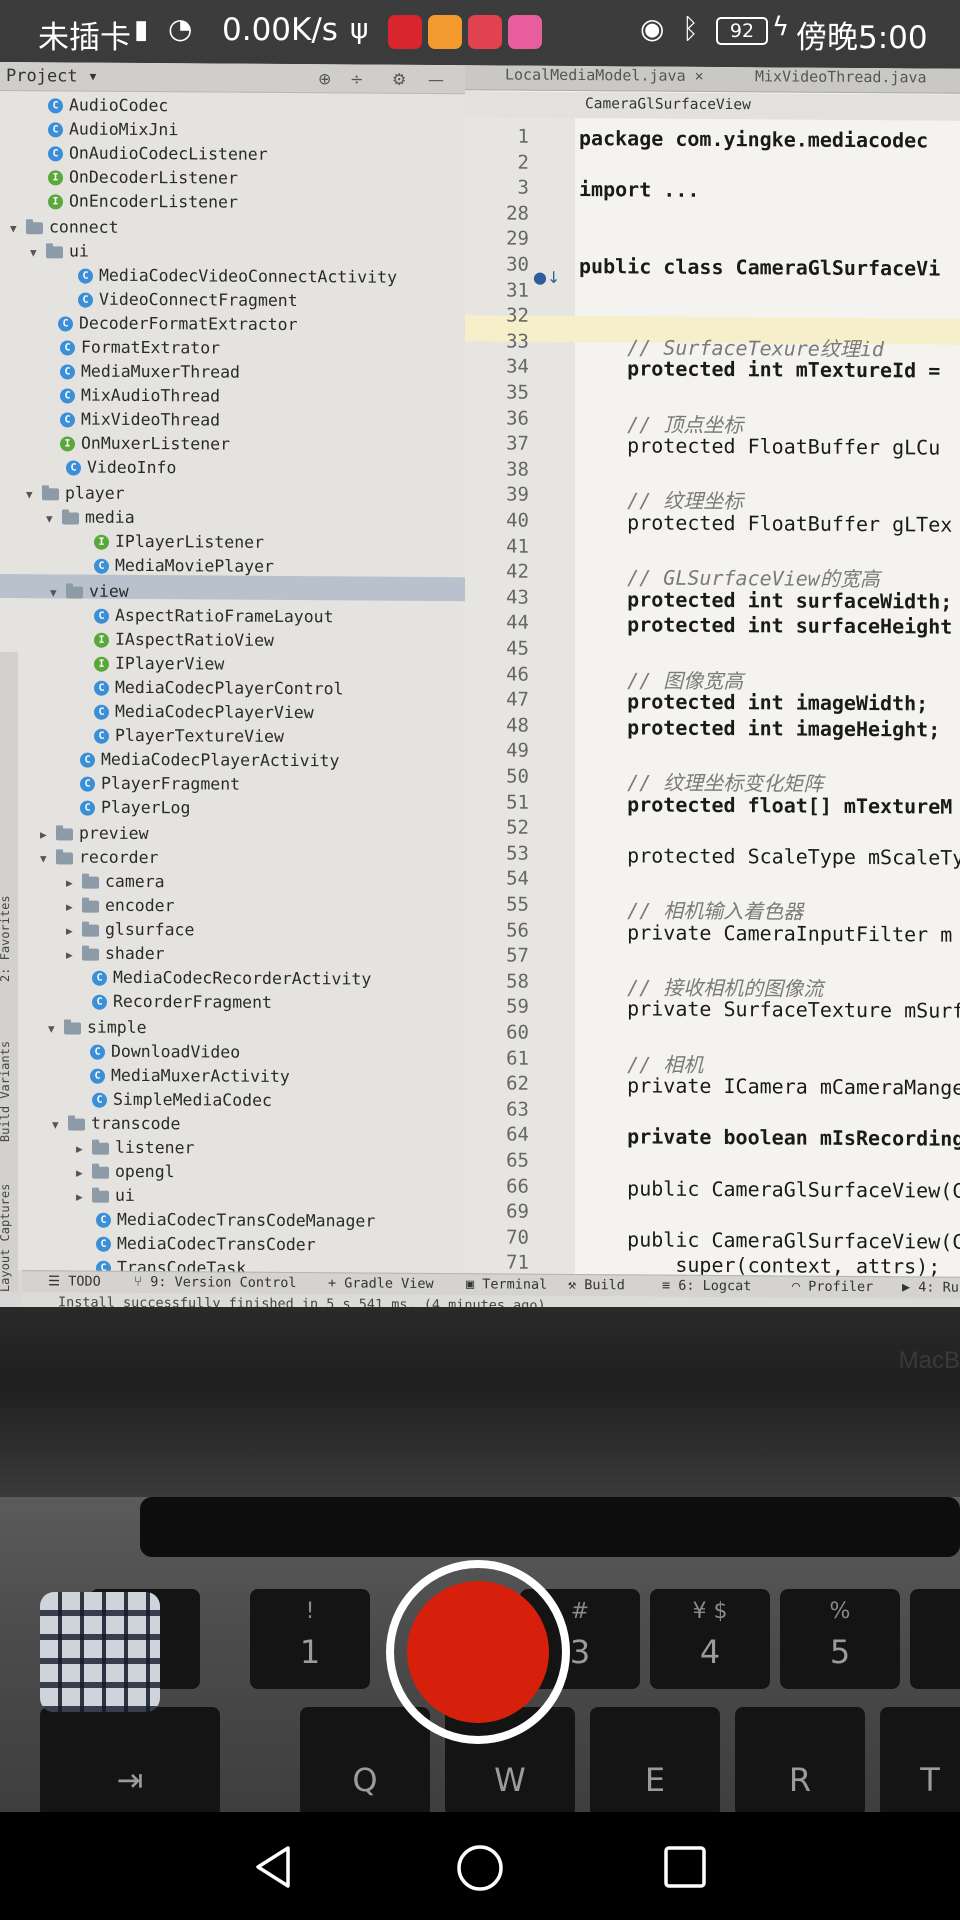 The width and height of the screenshot is (960, 1920). What do you see at coordinates (237, 277) in the screenshot?
I see `tree-file-row: C MediaCodecVideoConnectActivity` at bounding box center [237, 277].